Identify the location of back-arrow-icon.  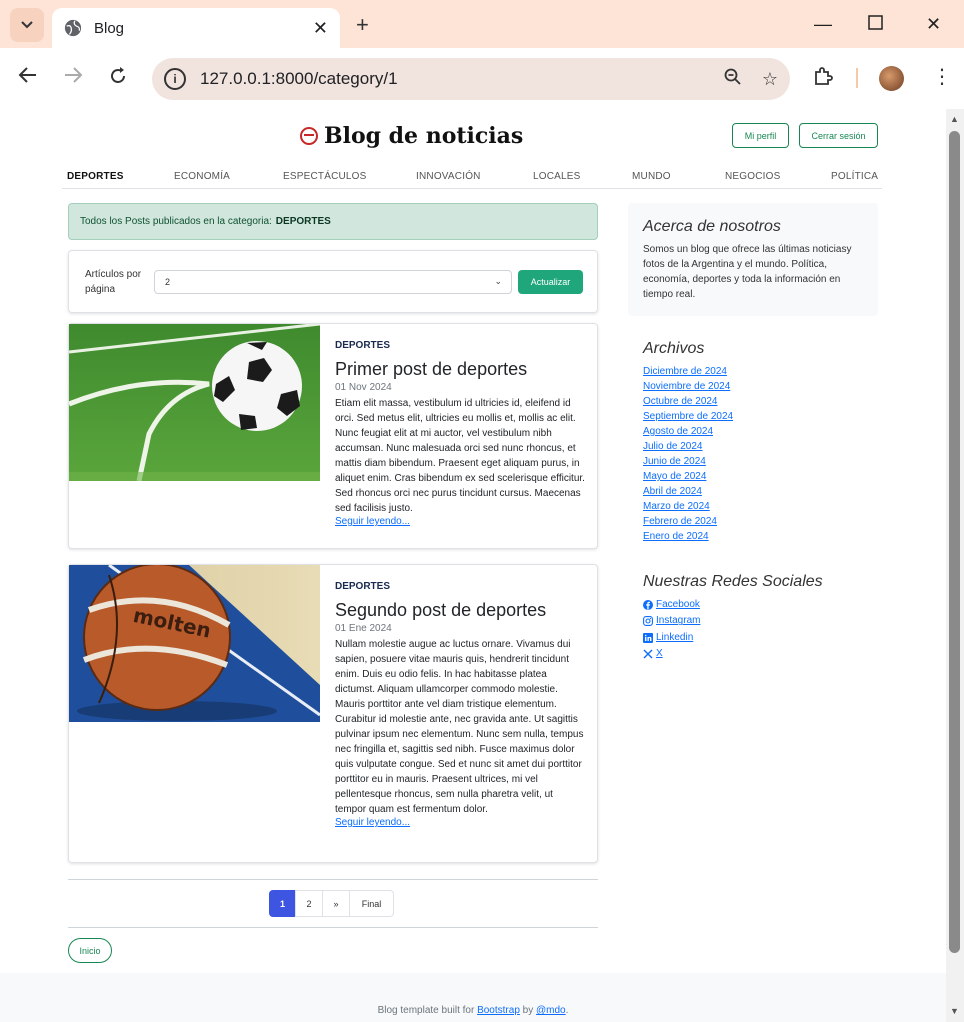
(28, 78).